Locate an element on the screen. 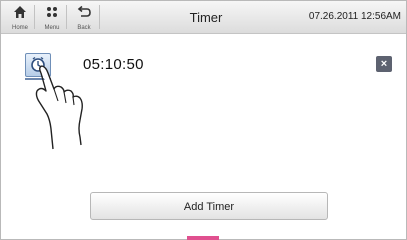  home-label: Home is located at coordinates (19, 28).